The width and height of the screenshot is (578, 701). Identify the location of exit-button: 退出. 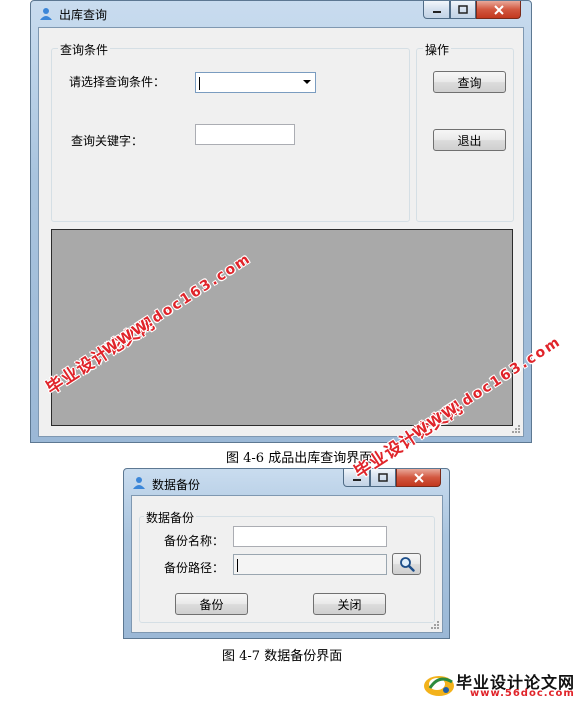
(469, 140).